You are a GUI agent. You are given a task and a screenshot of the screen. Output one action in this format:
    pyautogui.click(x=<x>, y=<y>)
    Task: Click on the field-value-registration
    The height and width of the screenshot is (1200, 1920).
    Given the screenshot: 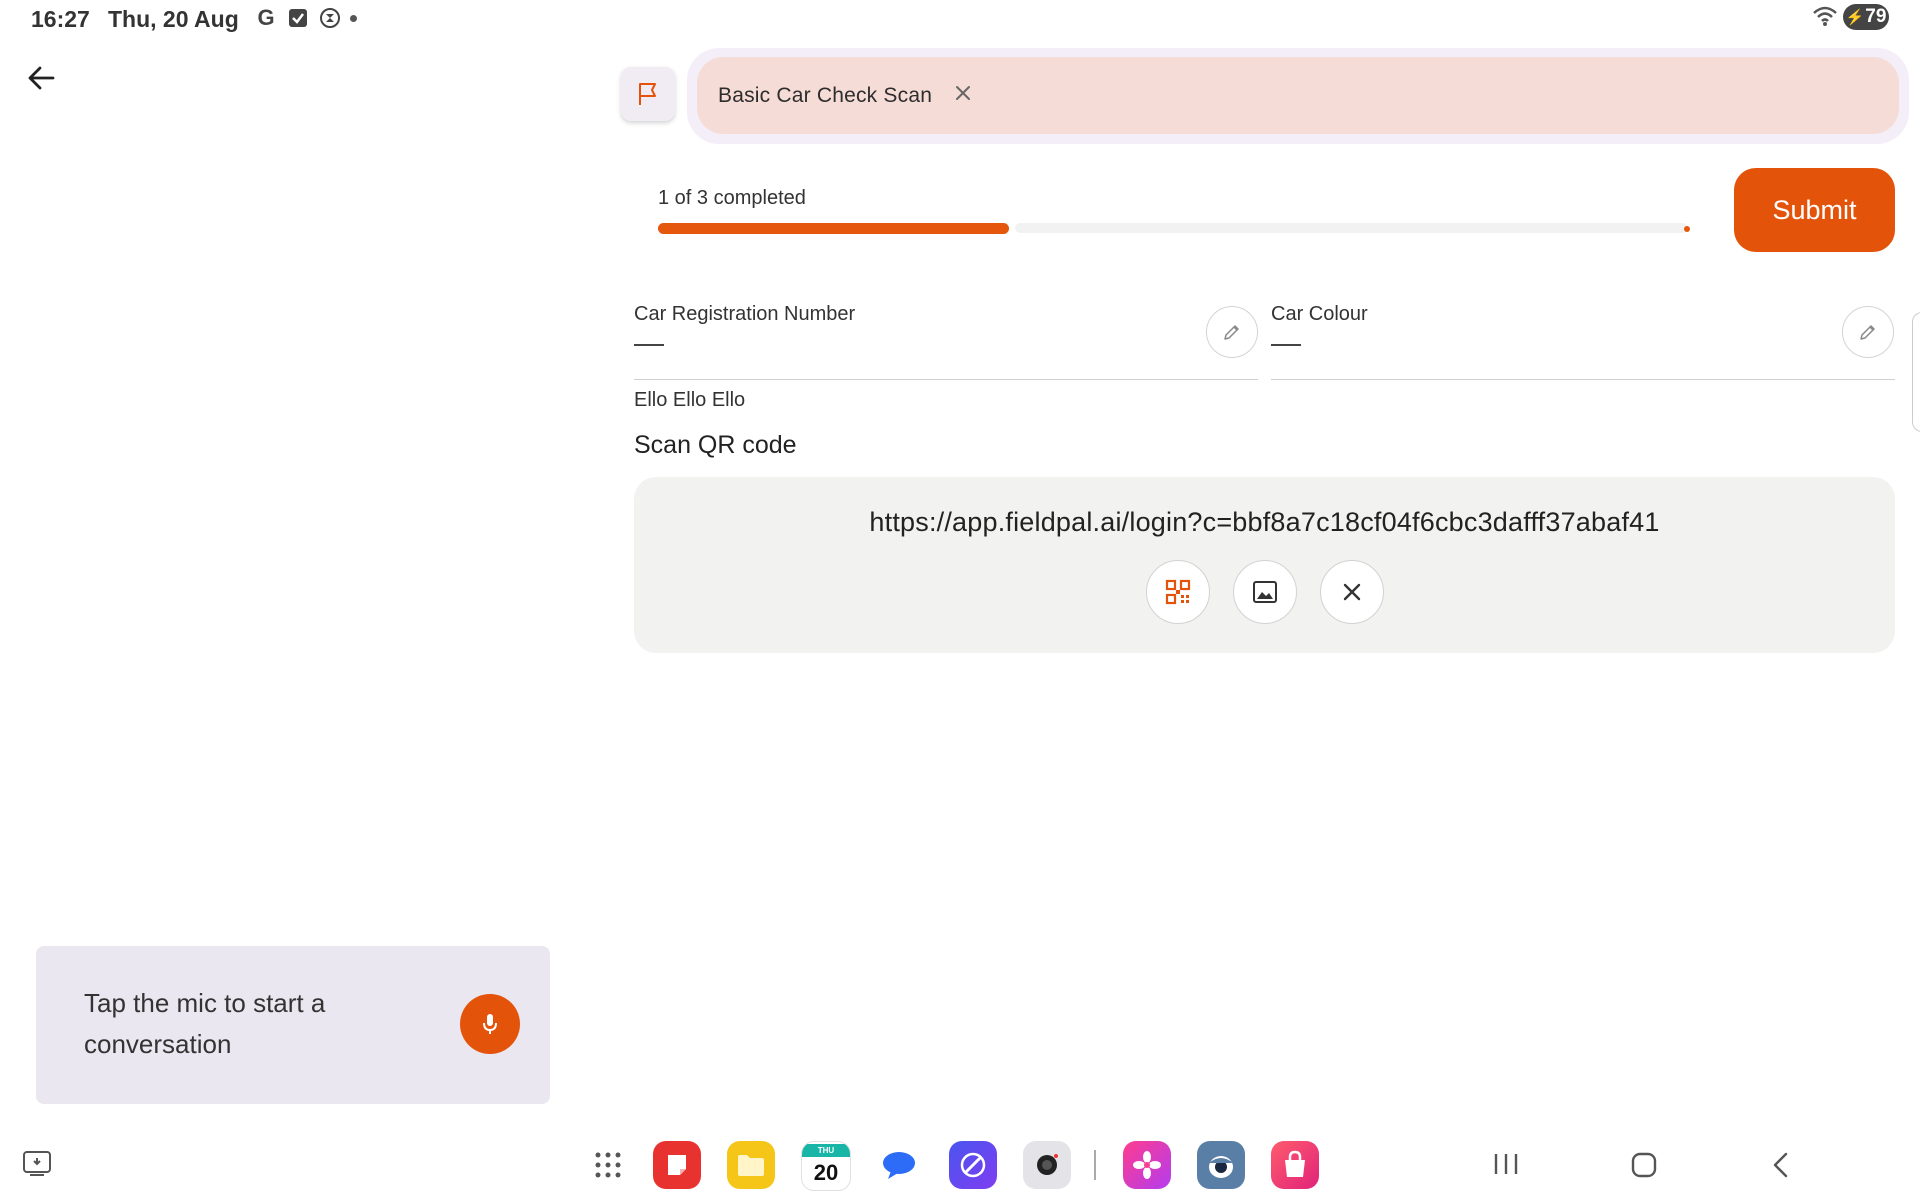 What is the action you would take?
    pyautogui.click(x=649, y=345)
    